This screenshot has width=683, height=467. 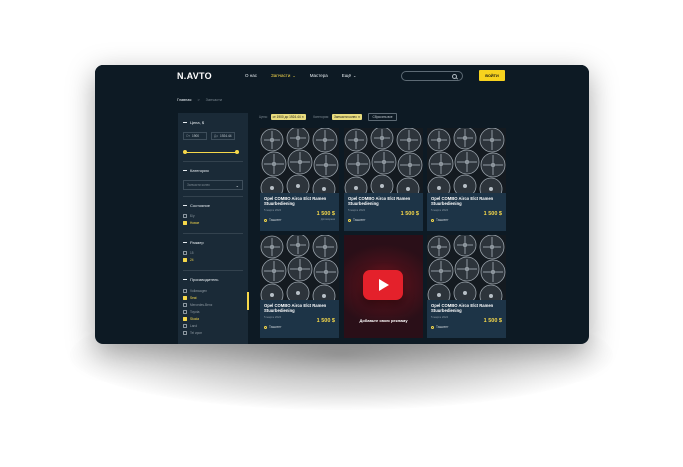 What do you see at coordinates (347, 117) in the screenshot?
I see `filter-chip-category: Запчасти колес ✕` at bounding box center [347, 117].